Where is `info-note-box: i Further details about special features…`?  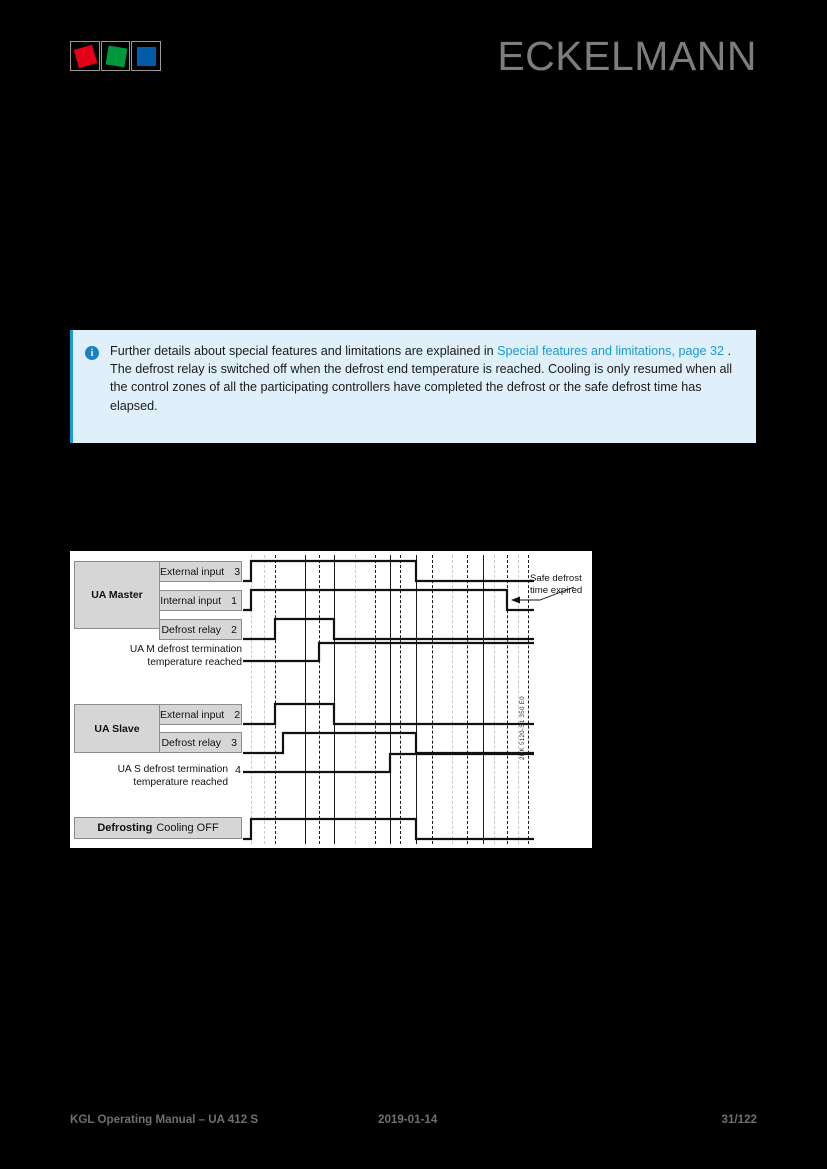 info-note-box: i Further details about special features… is located at coordinates (413, 386).